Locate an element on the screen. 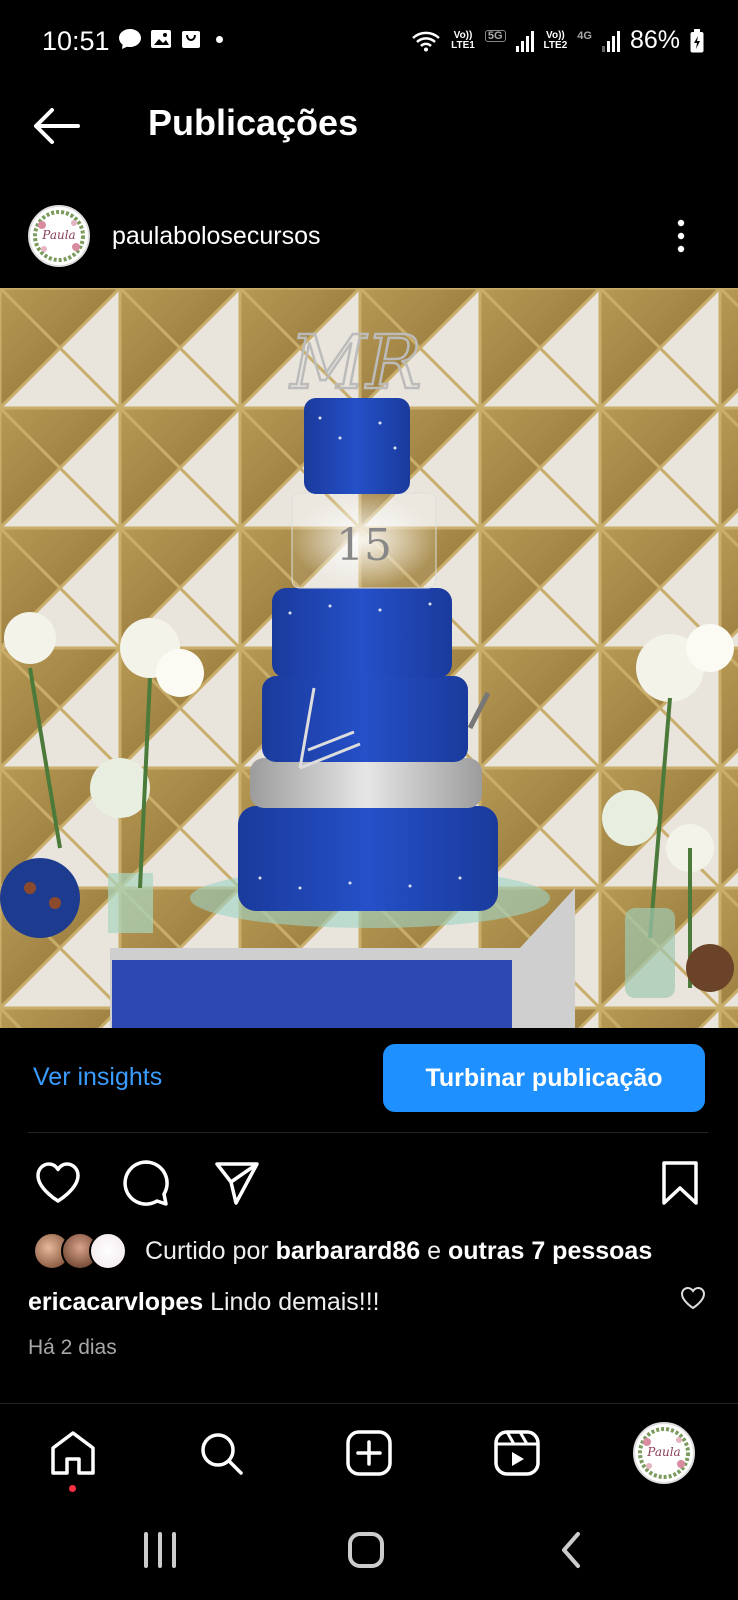  likes-prefix: Curtido por is located at coordinates (207, 1251).